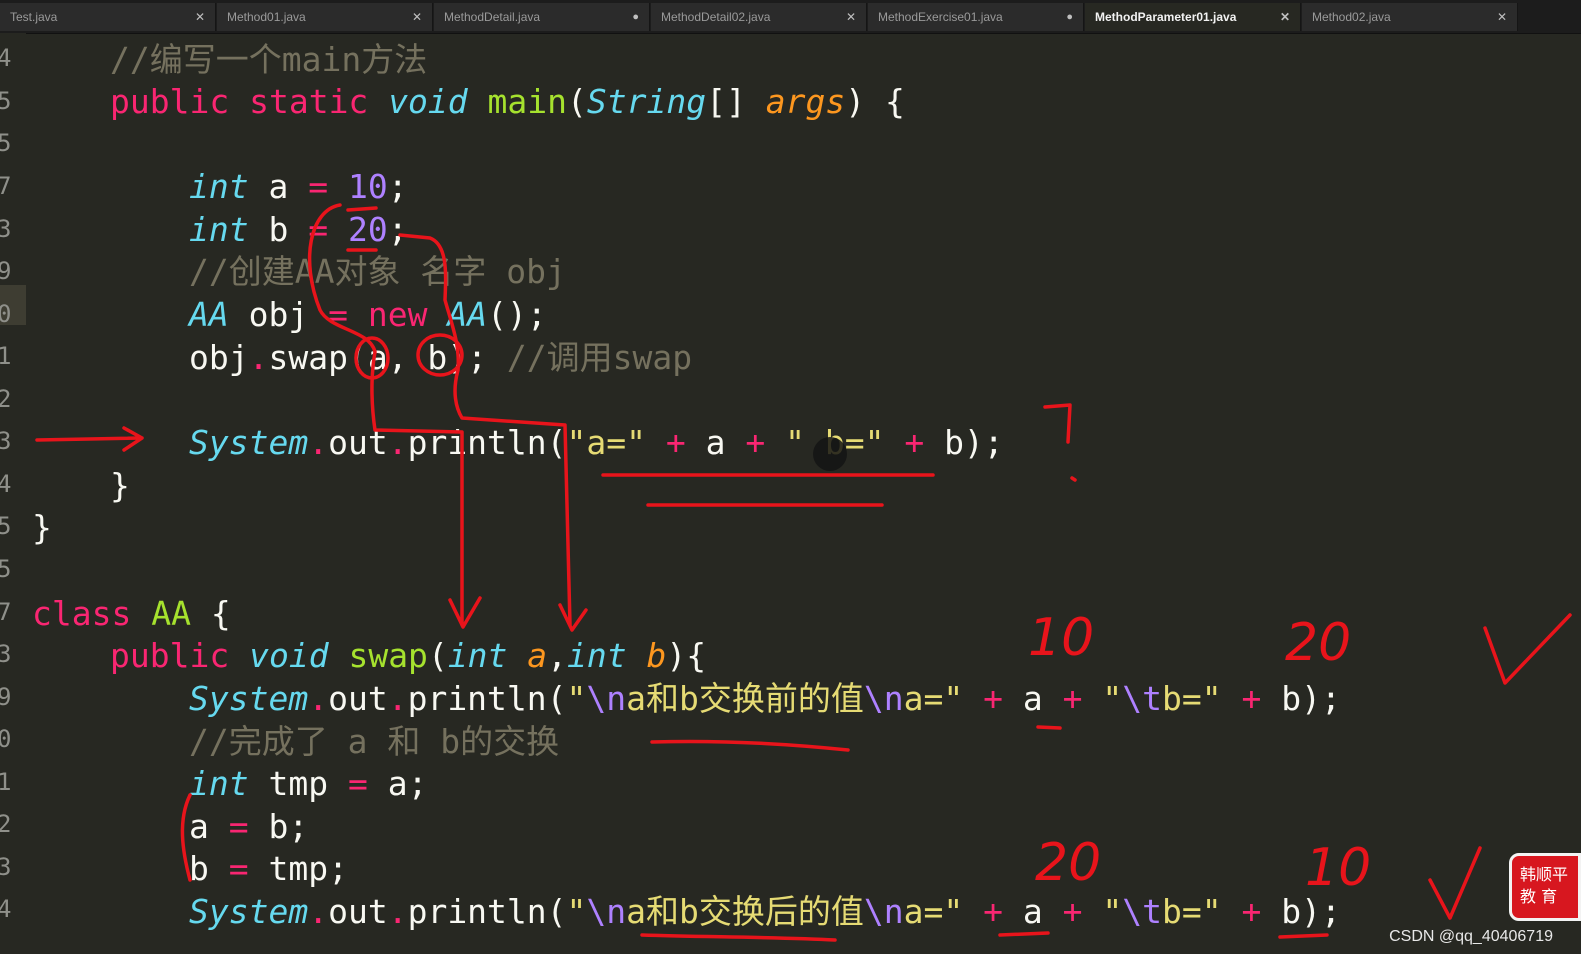 The width and height of the screenshot is (1581, 954). I want to click on code-token: (, so click(577, 101).